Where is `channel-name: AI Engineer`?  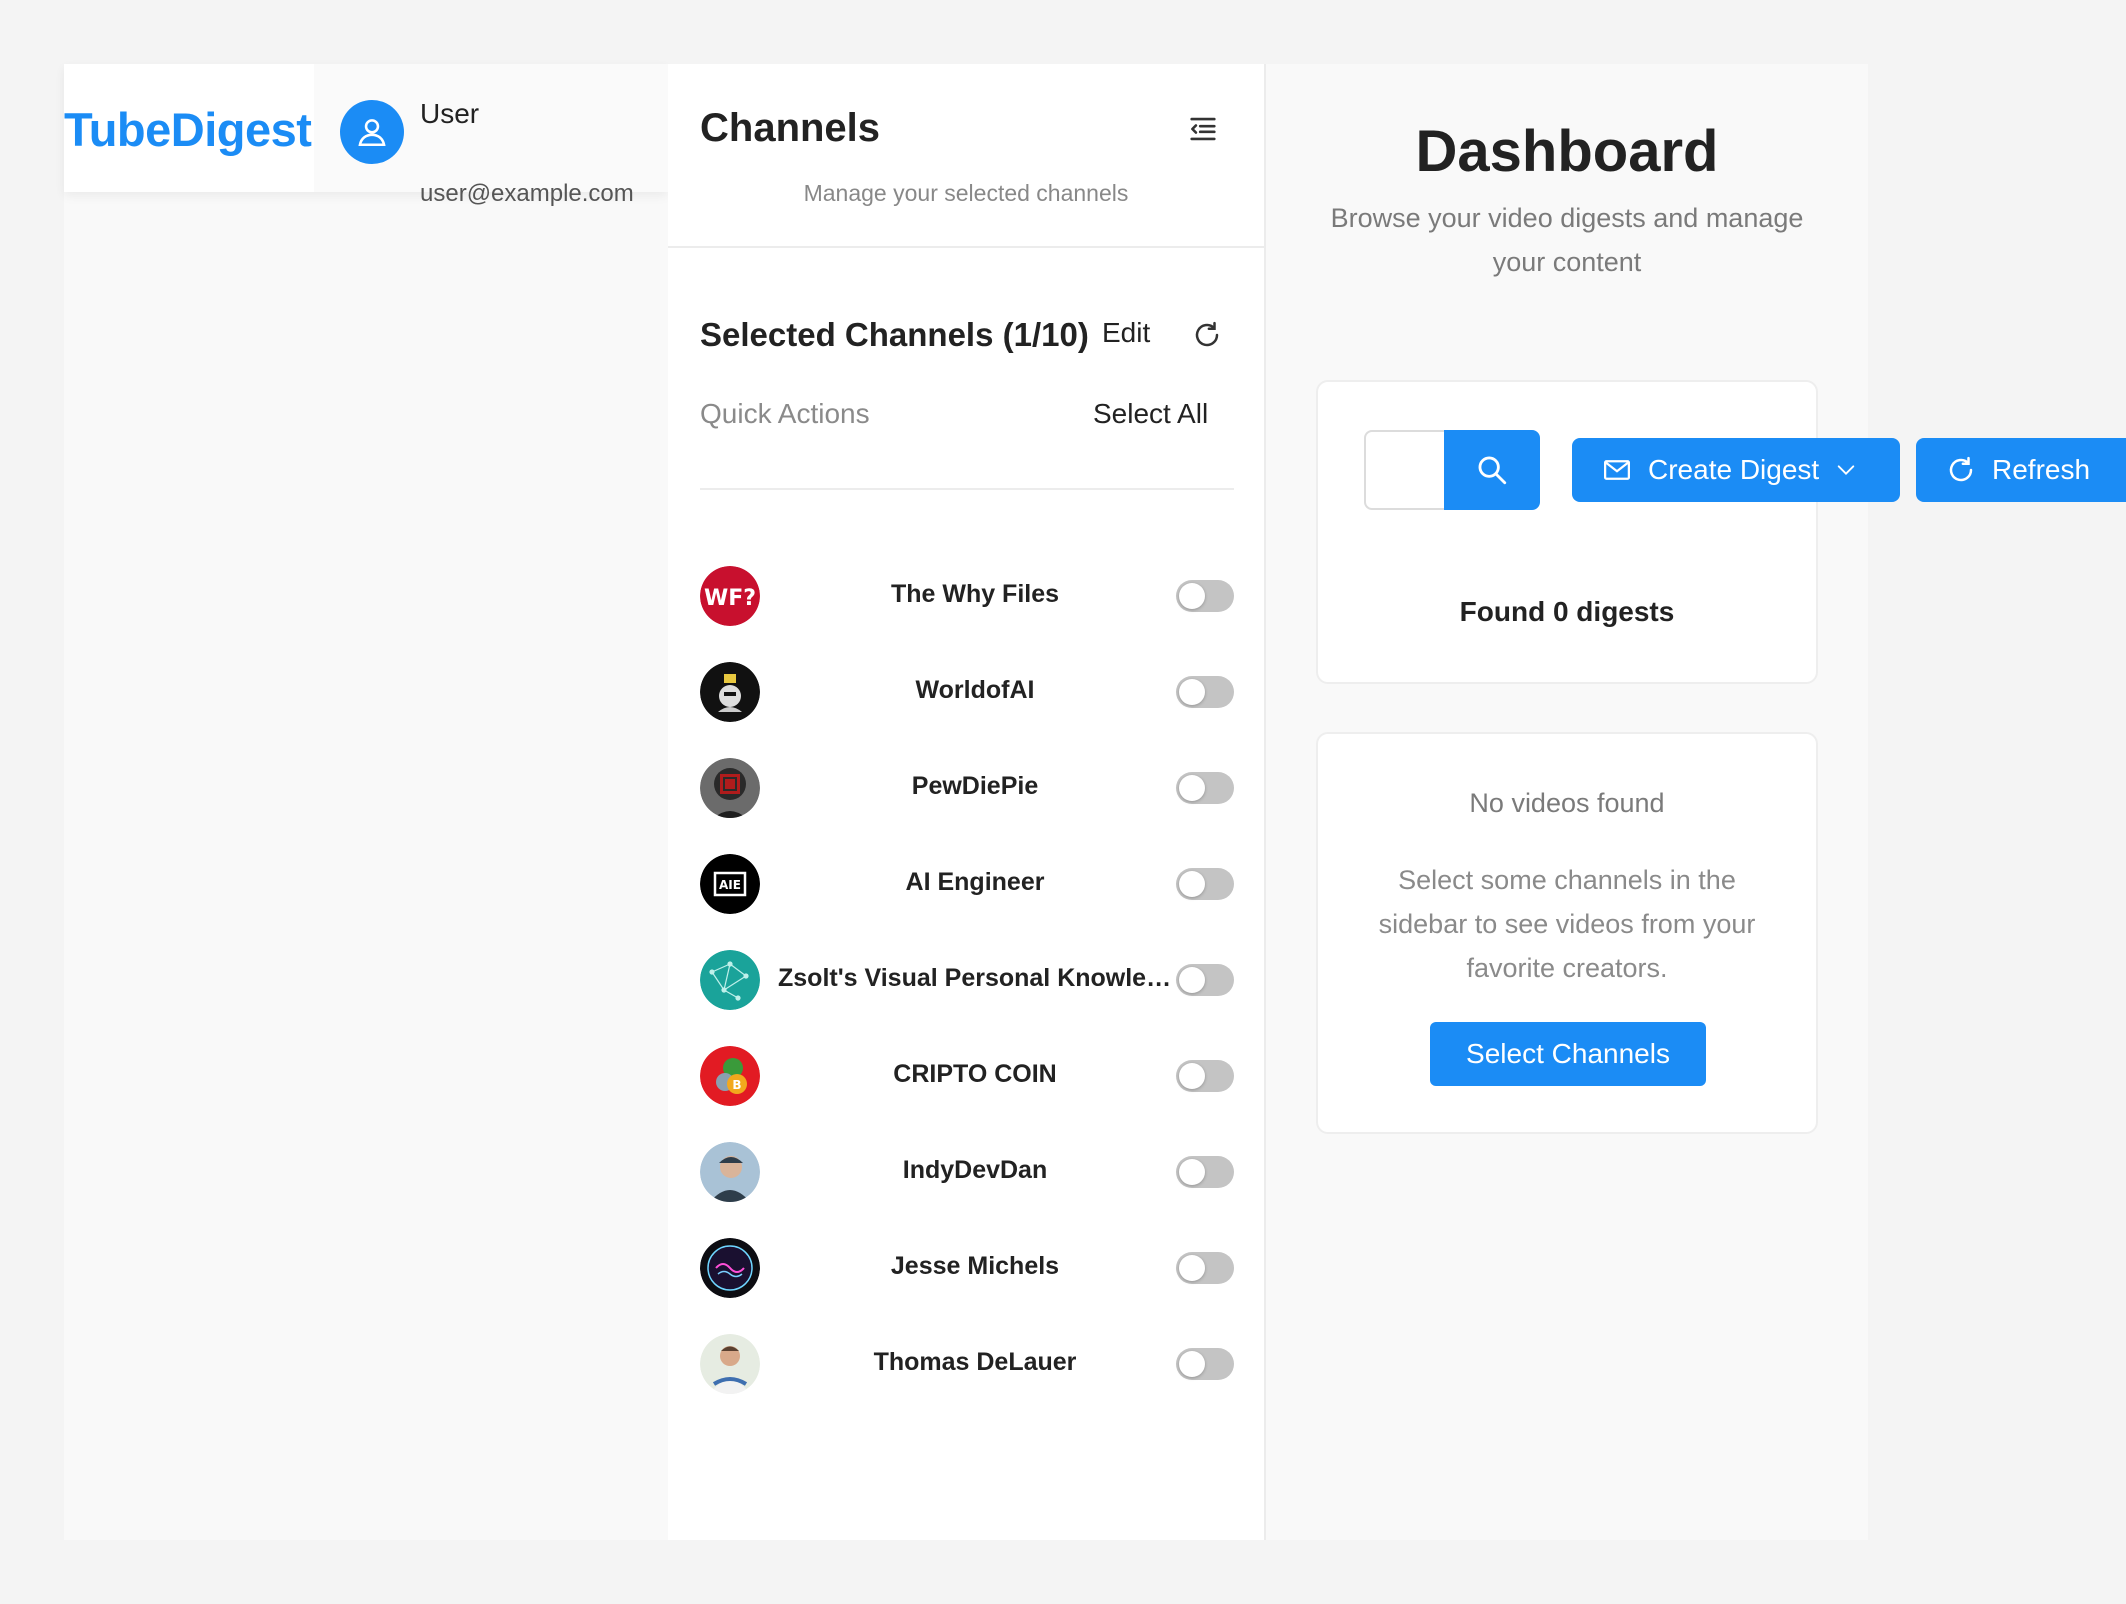
channel-name: AI Engineer is located at coordinates (975, 882).